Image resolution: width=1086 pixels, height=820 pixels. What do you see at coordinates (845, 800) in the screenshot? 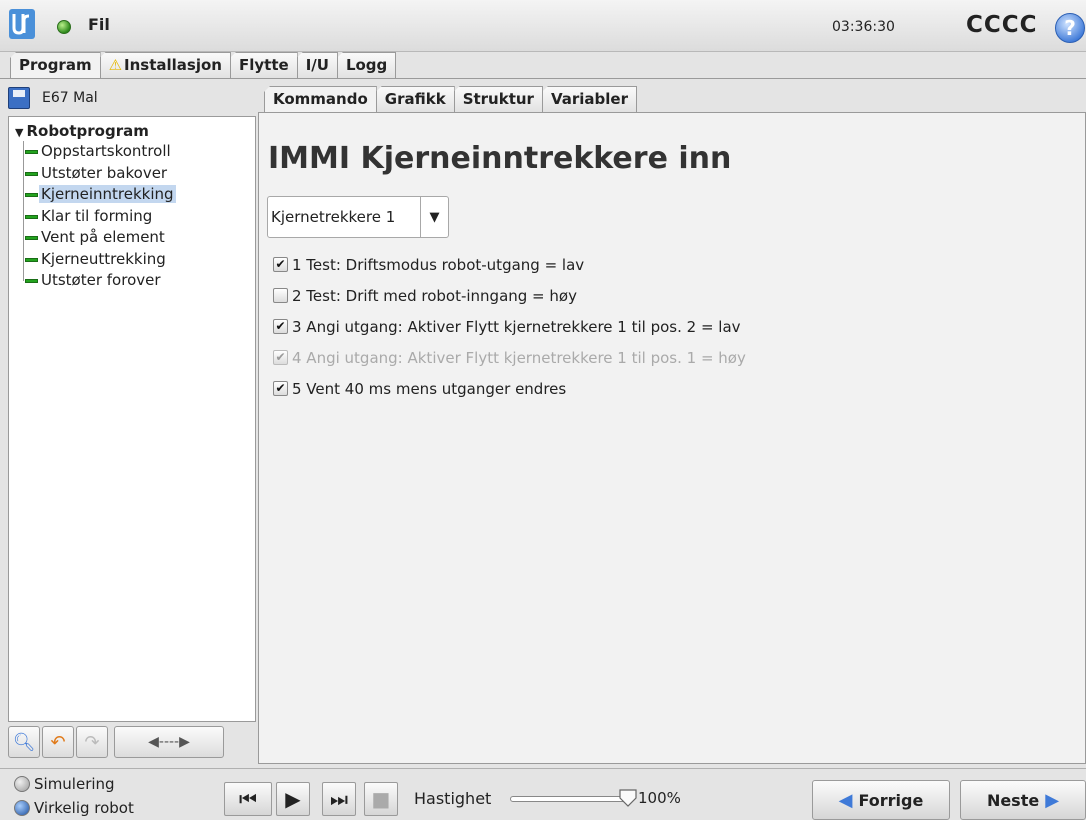
I see `arrow-left-icon: ◀` at bounding box center [845, 800].